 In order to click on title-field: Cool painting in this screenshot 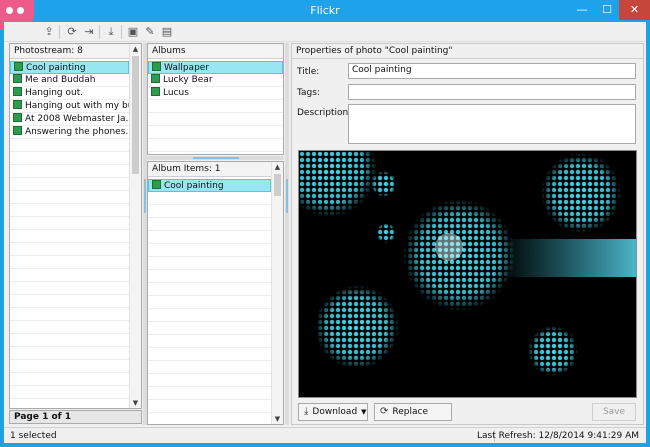, I will do `click(492, 71)`.